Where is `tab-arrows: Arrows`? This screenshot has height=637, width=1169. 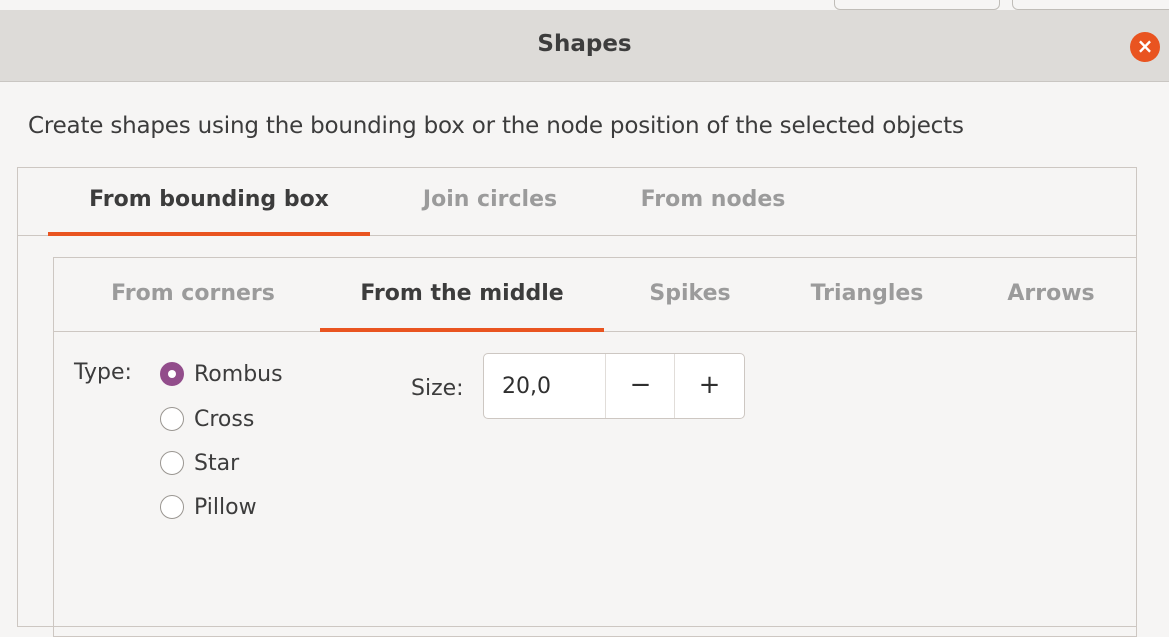
tab-arrows: Arrows is located at coordinates (1051, 295).